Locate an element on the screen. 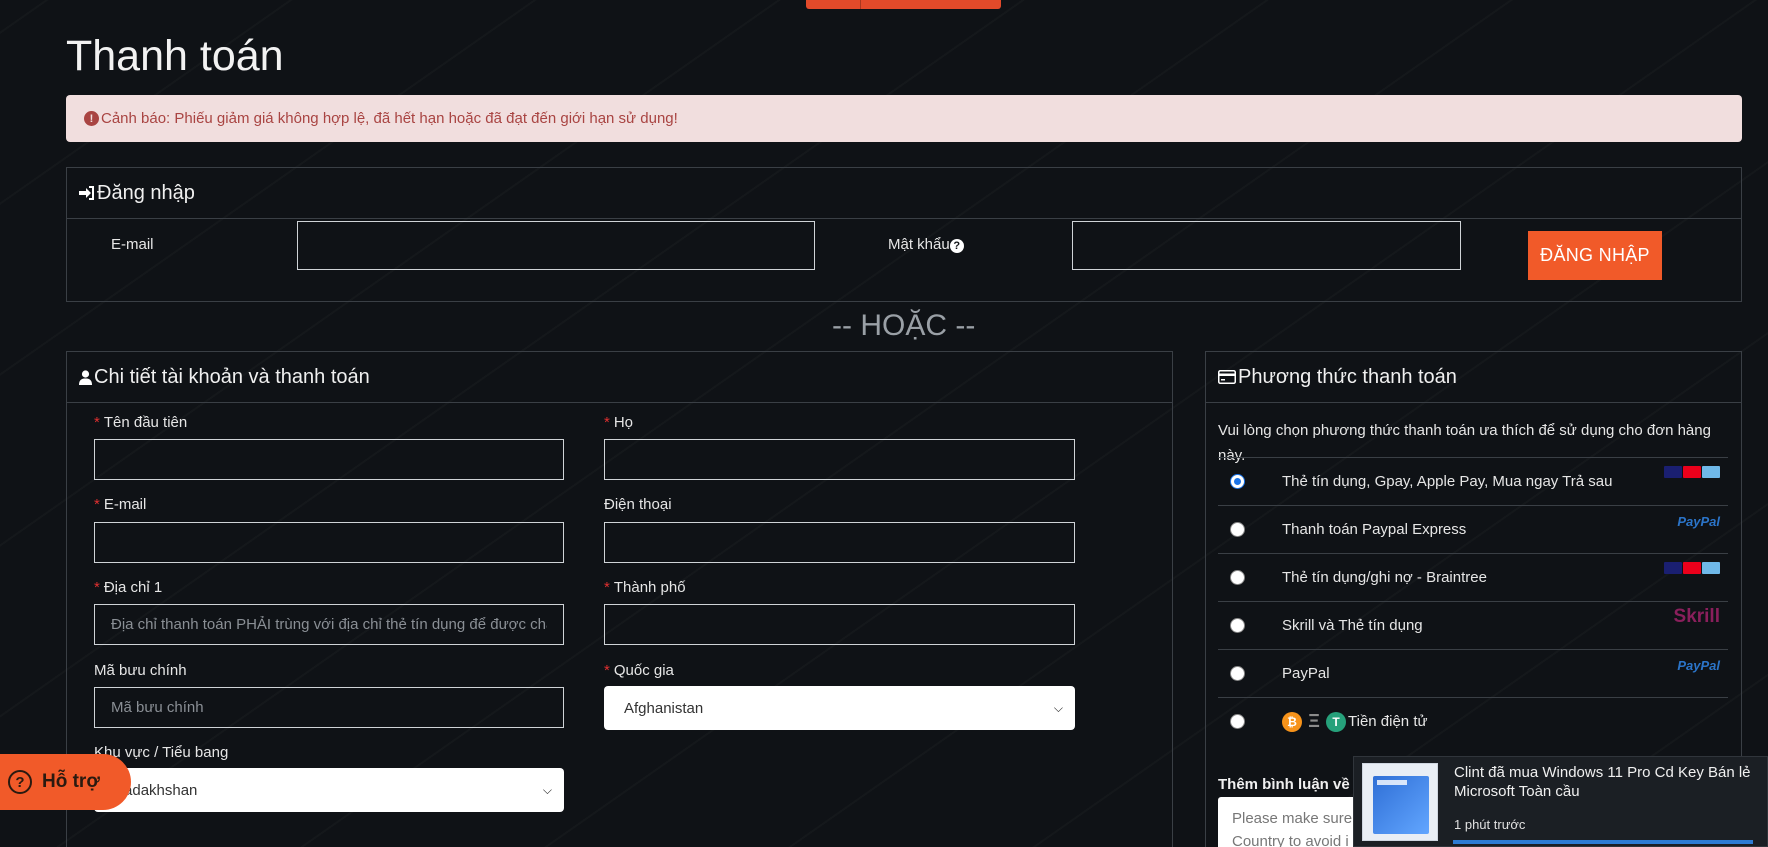 The width and height of the screenshot is (1768, 847). payment-option-label: Tiền điện tử is located at coordinates (1388, 721).